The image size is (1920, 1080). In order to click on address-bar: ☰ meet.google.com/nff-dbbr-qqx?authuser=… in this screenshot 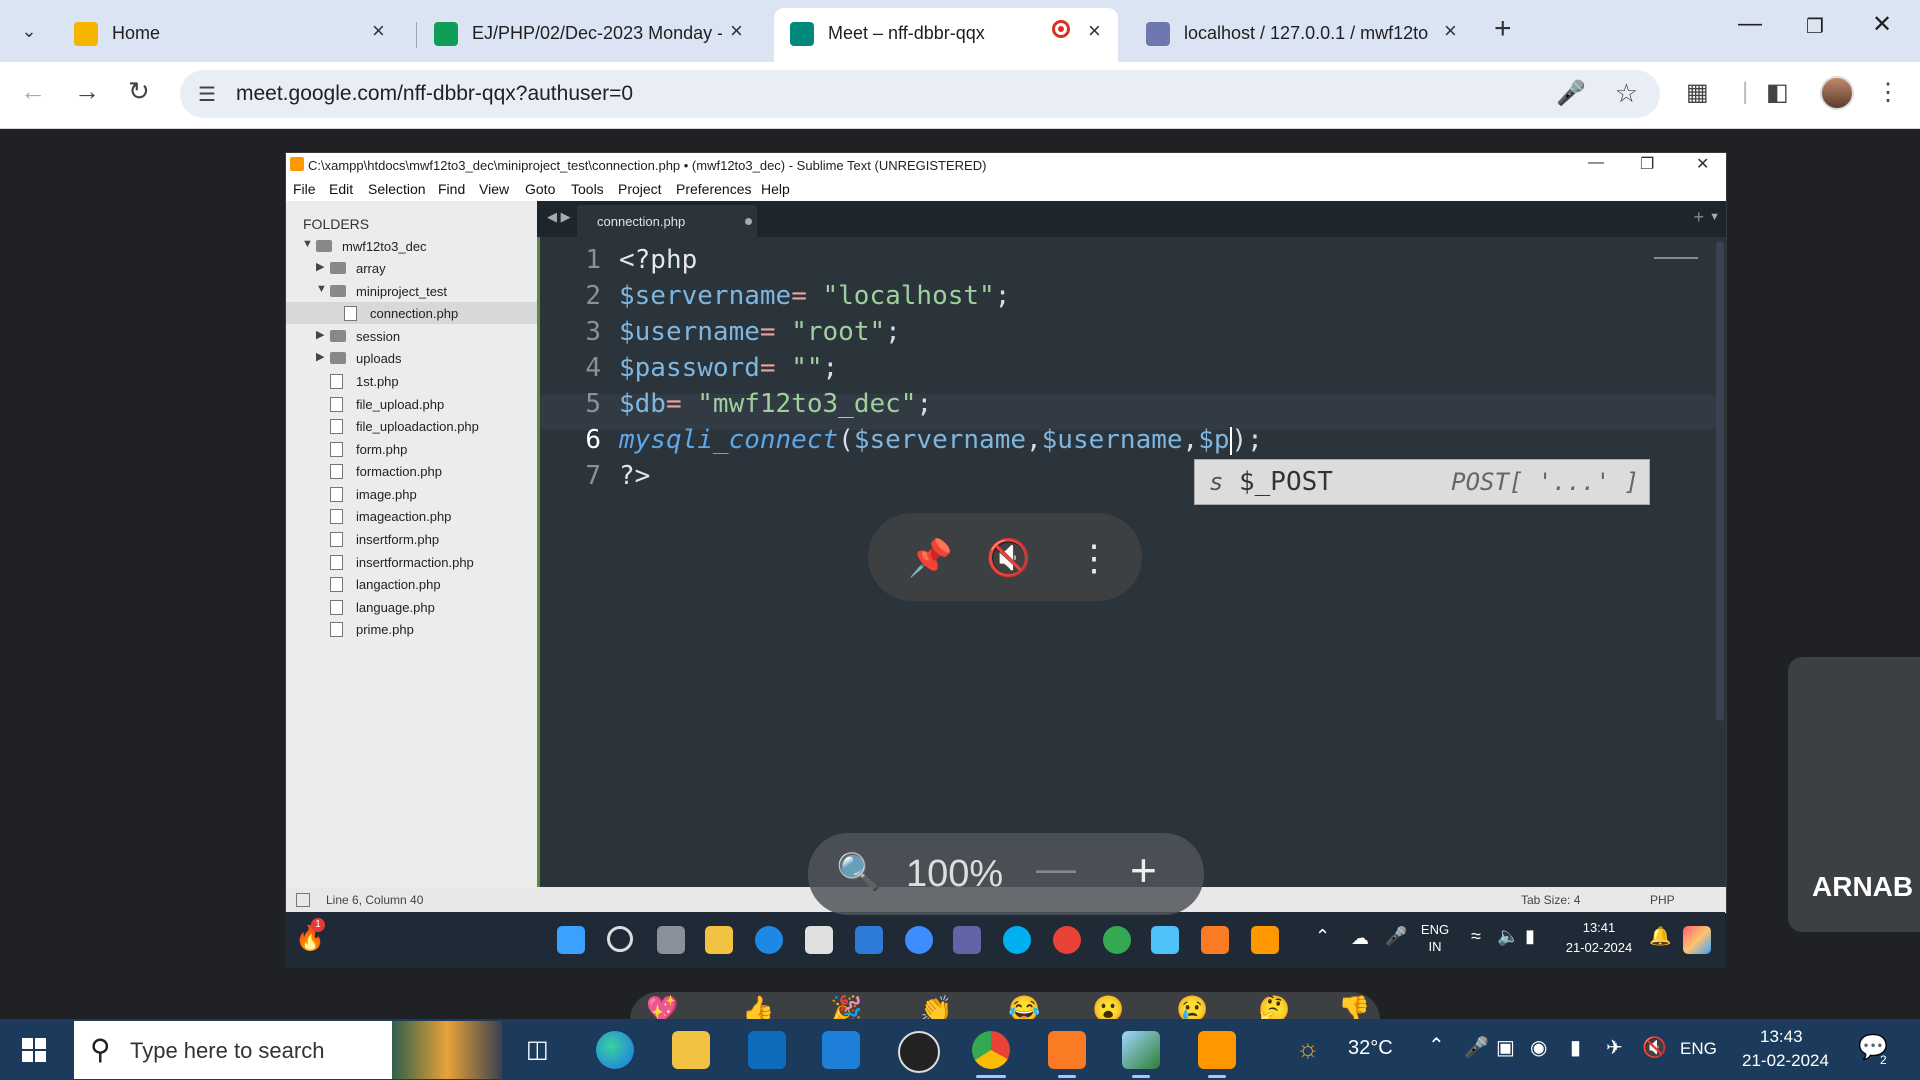, I will do `click(920, 94)`.